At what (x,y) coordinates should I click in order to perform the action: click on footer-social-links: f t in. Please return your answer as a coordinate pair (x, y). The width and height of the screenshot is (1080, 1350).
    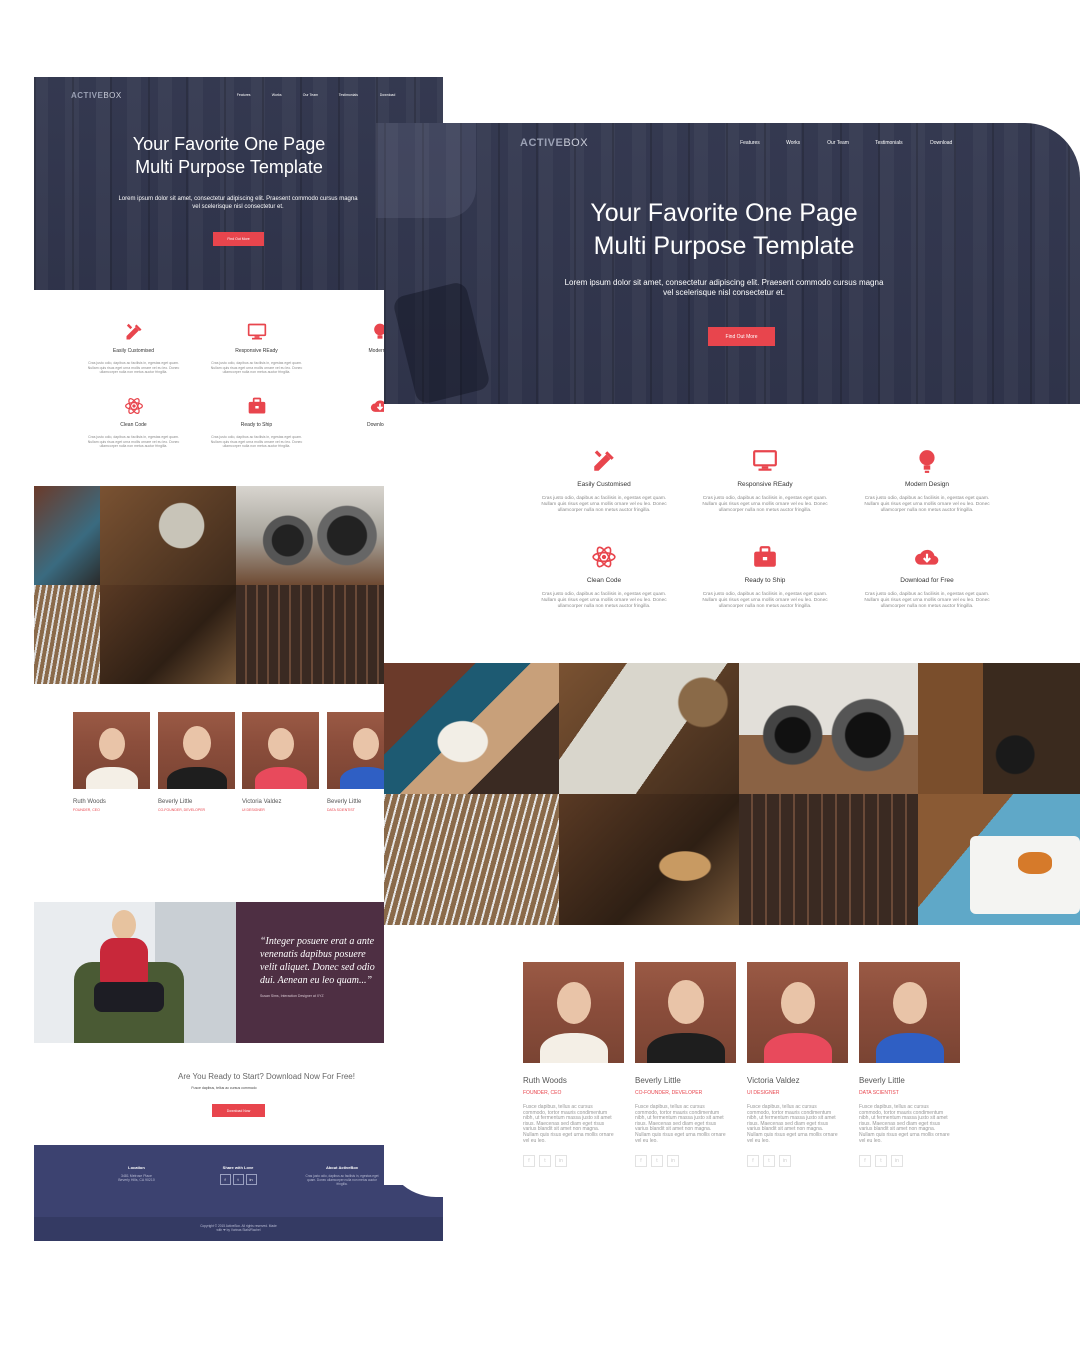
    Looking at the image, I should click on (238, 1179).